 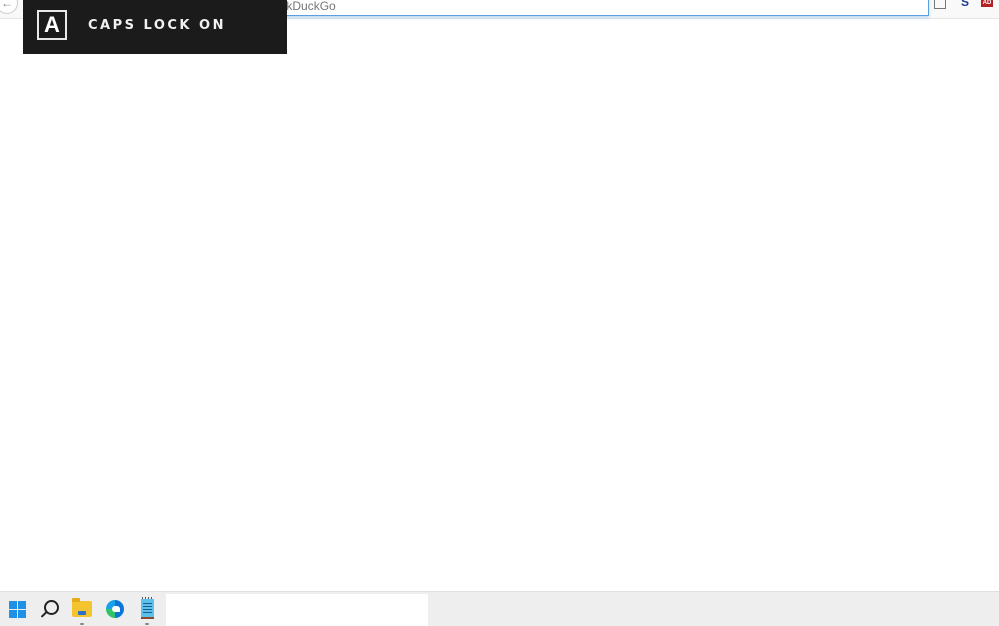 What do you see at coordinates (499, 608) in the screenshot?
I see `taskbar` at bounding box center [499, 608].